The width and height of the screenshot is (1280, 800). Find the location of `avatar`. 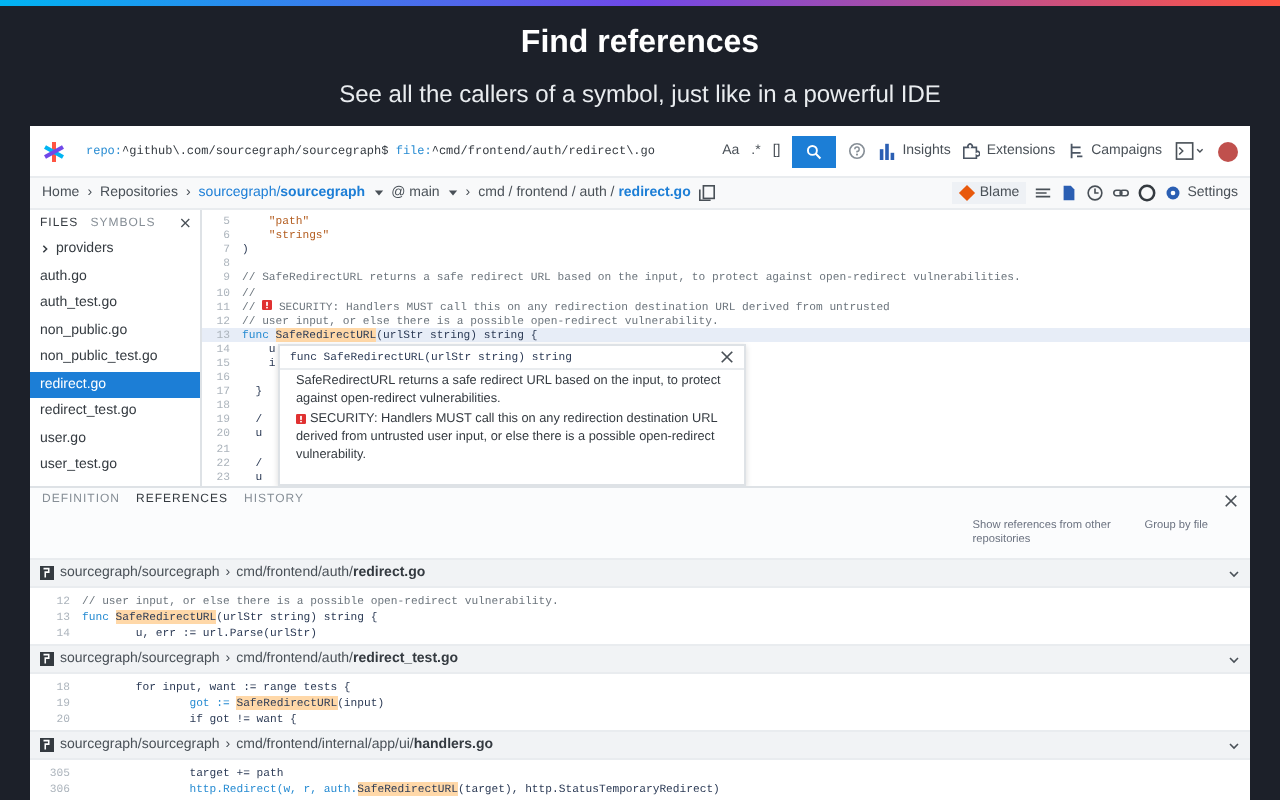

avatar is located at coordinates (1228, 151).